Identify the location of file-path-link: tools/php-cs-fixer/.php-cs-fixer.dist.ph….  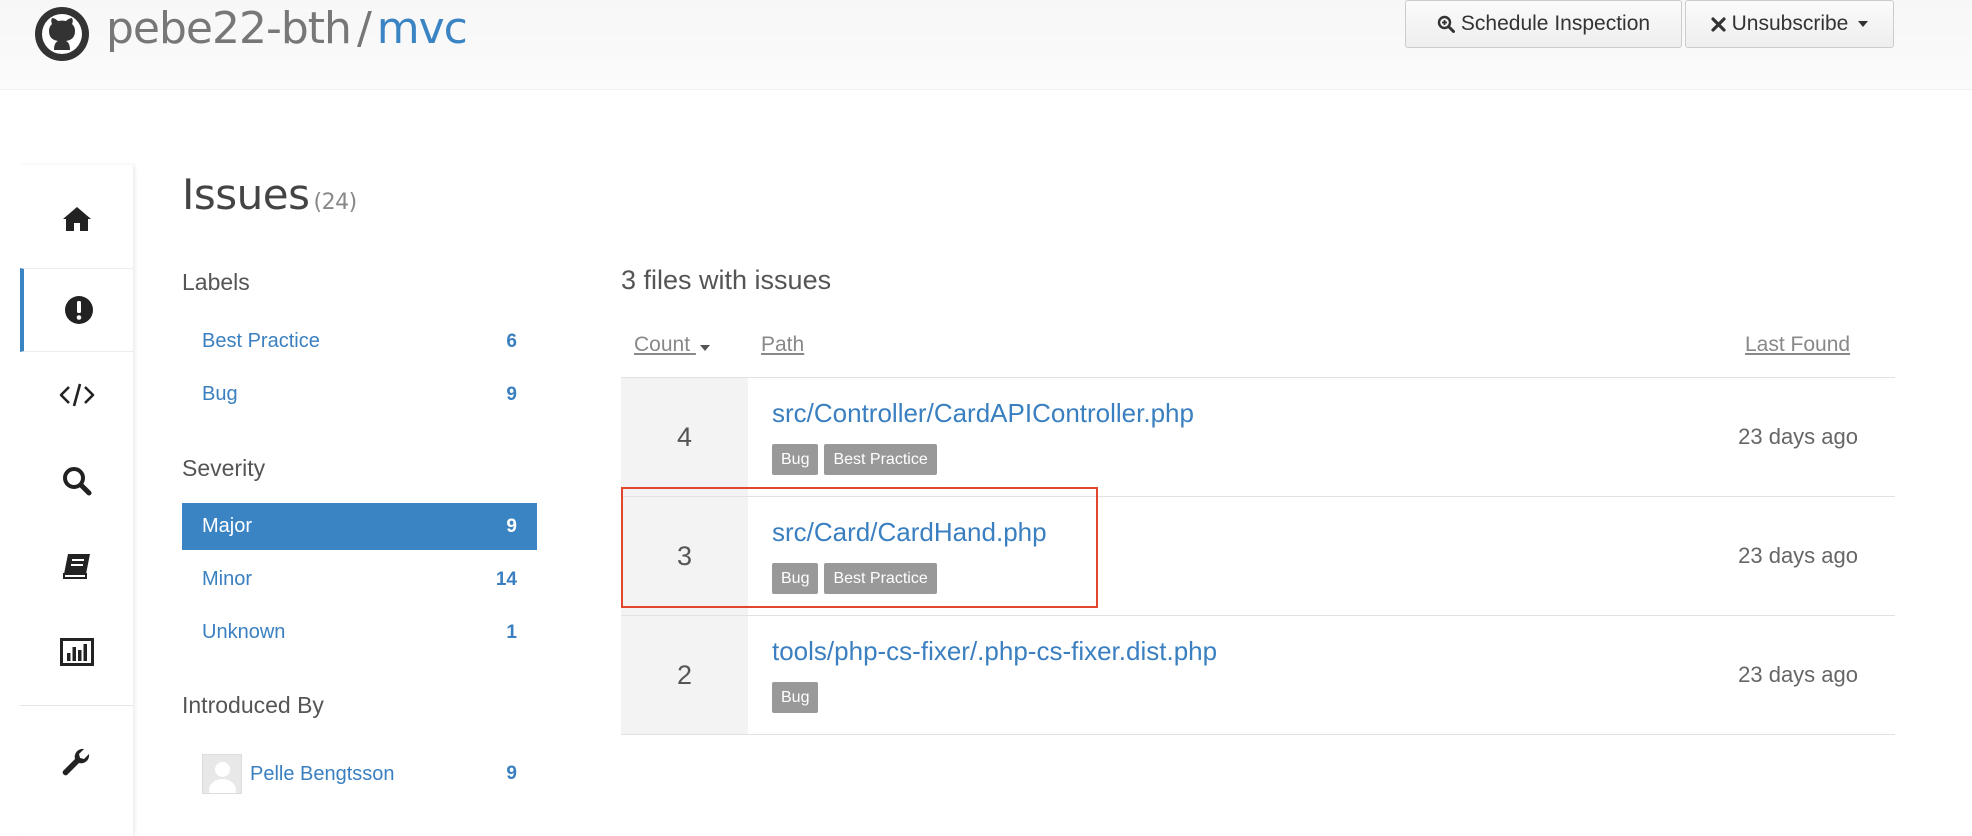
(994, 651).